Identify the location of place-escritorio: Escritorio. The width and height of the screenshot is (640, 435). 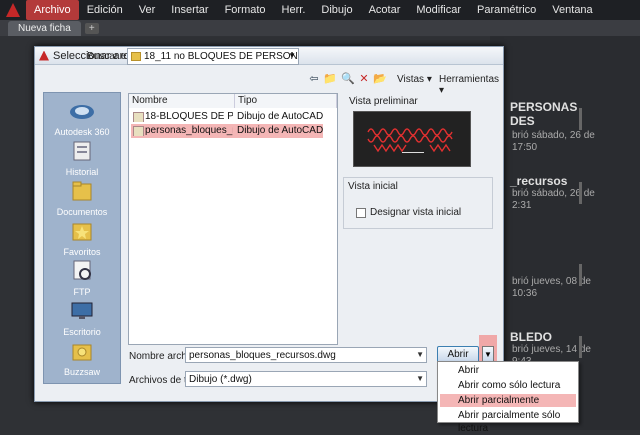
(82, 318).